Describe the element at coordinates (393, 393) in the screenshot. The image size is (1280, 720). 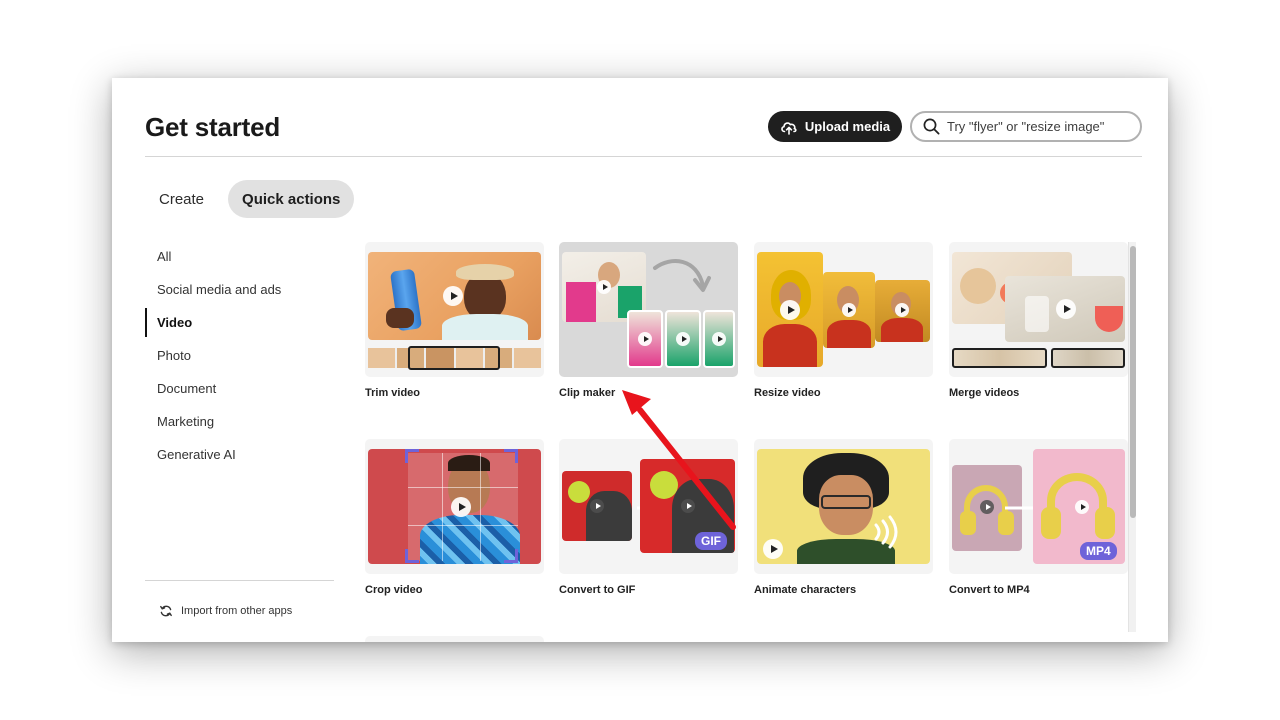
I see `card-label: Trim video` at that location.